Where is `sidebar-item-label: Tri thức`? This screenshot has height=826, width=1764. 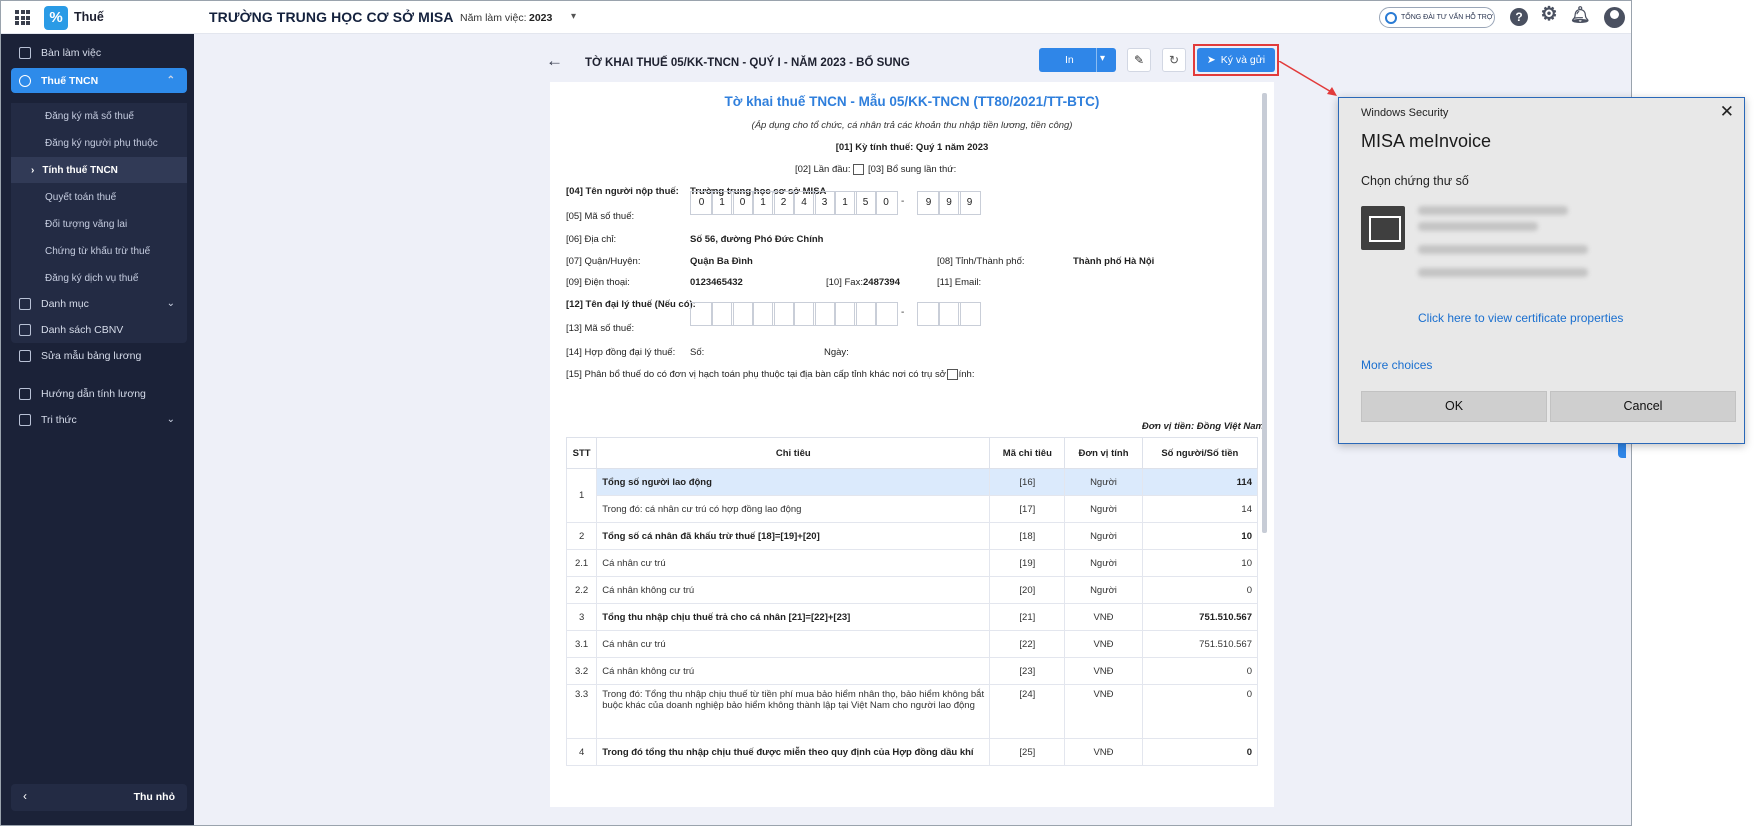
sidebar-item-label: Tri thức is located at coordinates (59, 419).